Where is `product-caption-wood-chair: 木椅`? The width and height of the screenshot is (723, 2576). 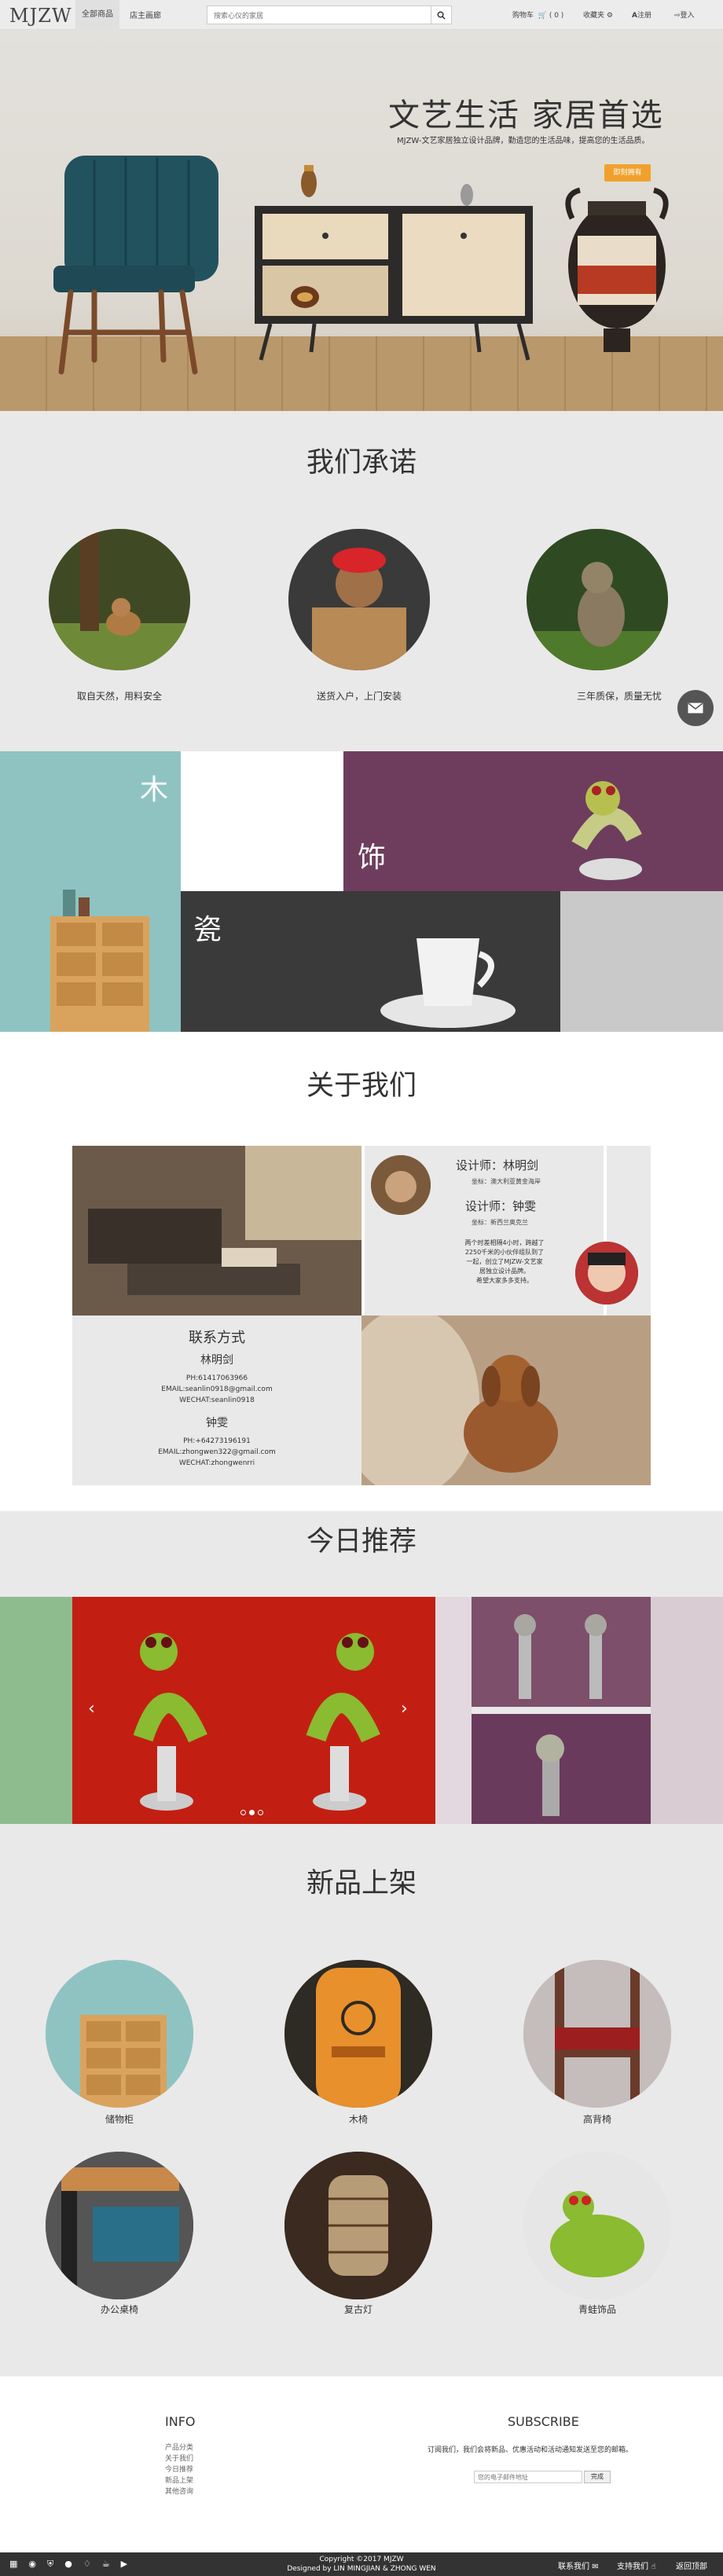 product-caption-wood-chair: 木椅 is located at coordinates (358, 2119).